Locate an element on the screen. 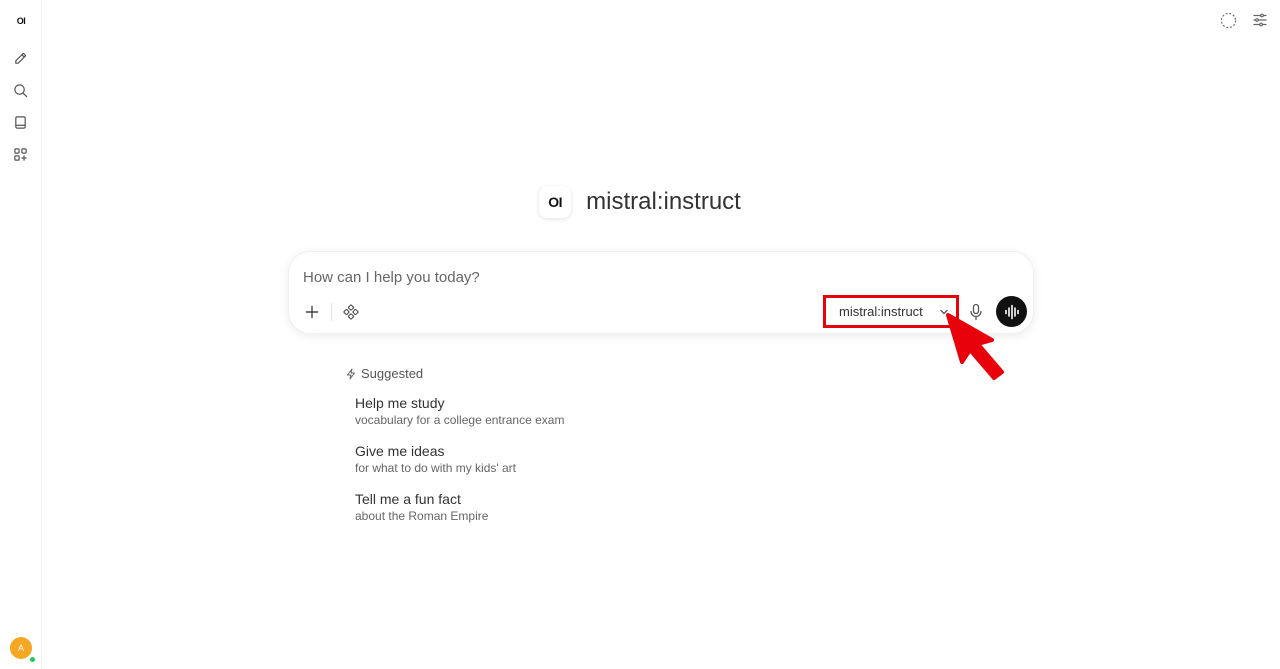 Image resolution: width=1280 pixels, height=669 pixels. workspace-icon is located at coordinates (20, 154).